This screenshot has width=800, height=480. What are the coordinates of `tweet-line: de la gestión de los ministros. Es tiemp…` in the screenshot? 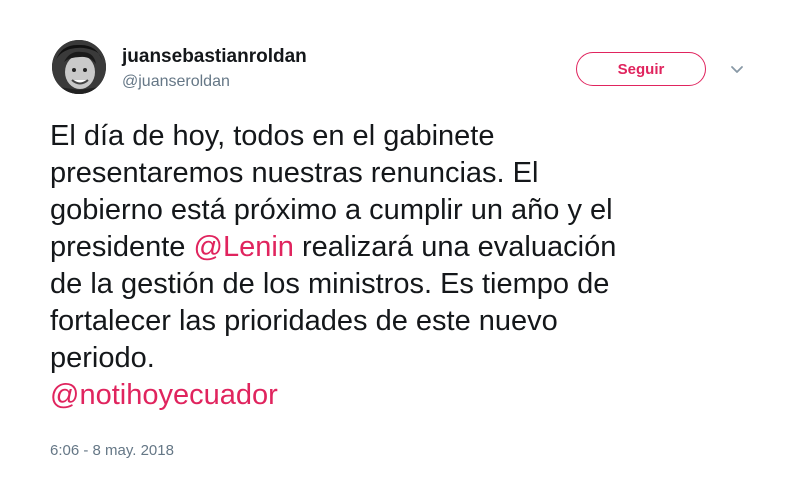 It's located at (410, 284).